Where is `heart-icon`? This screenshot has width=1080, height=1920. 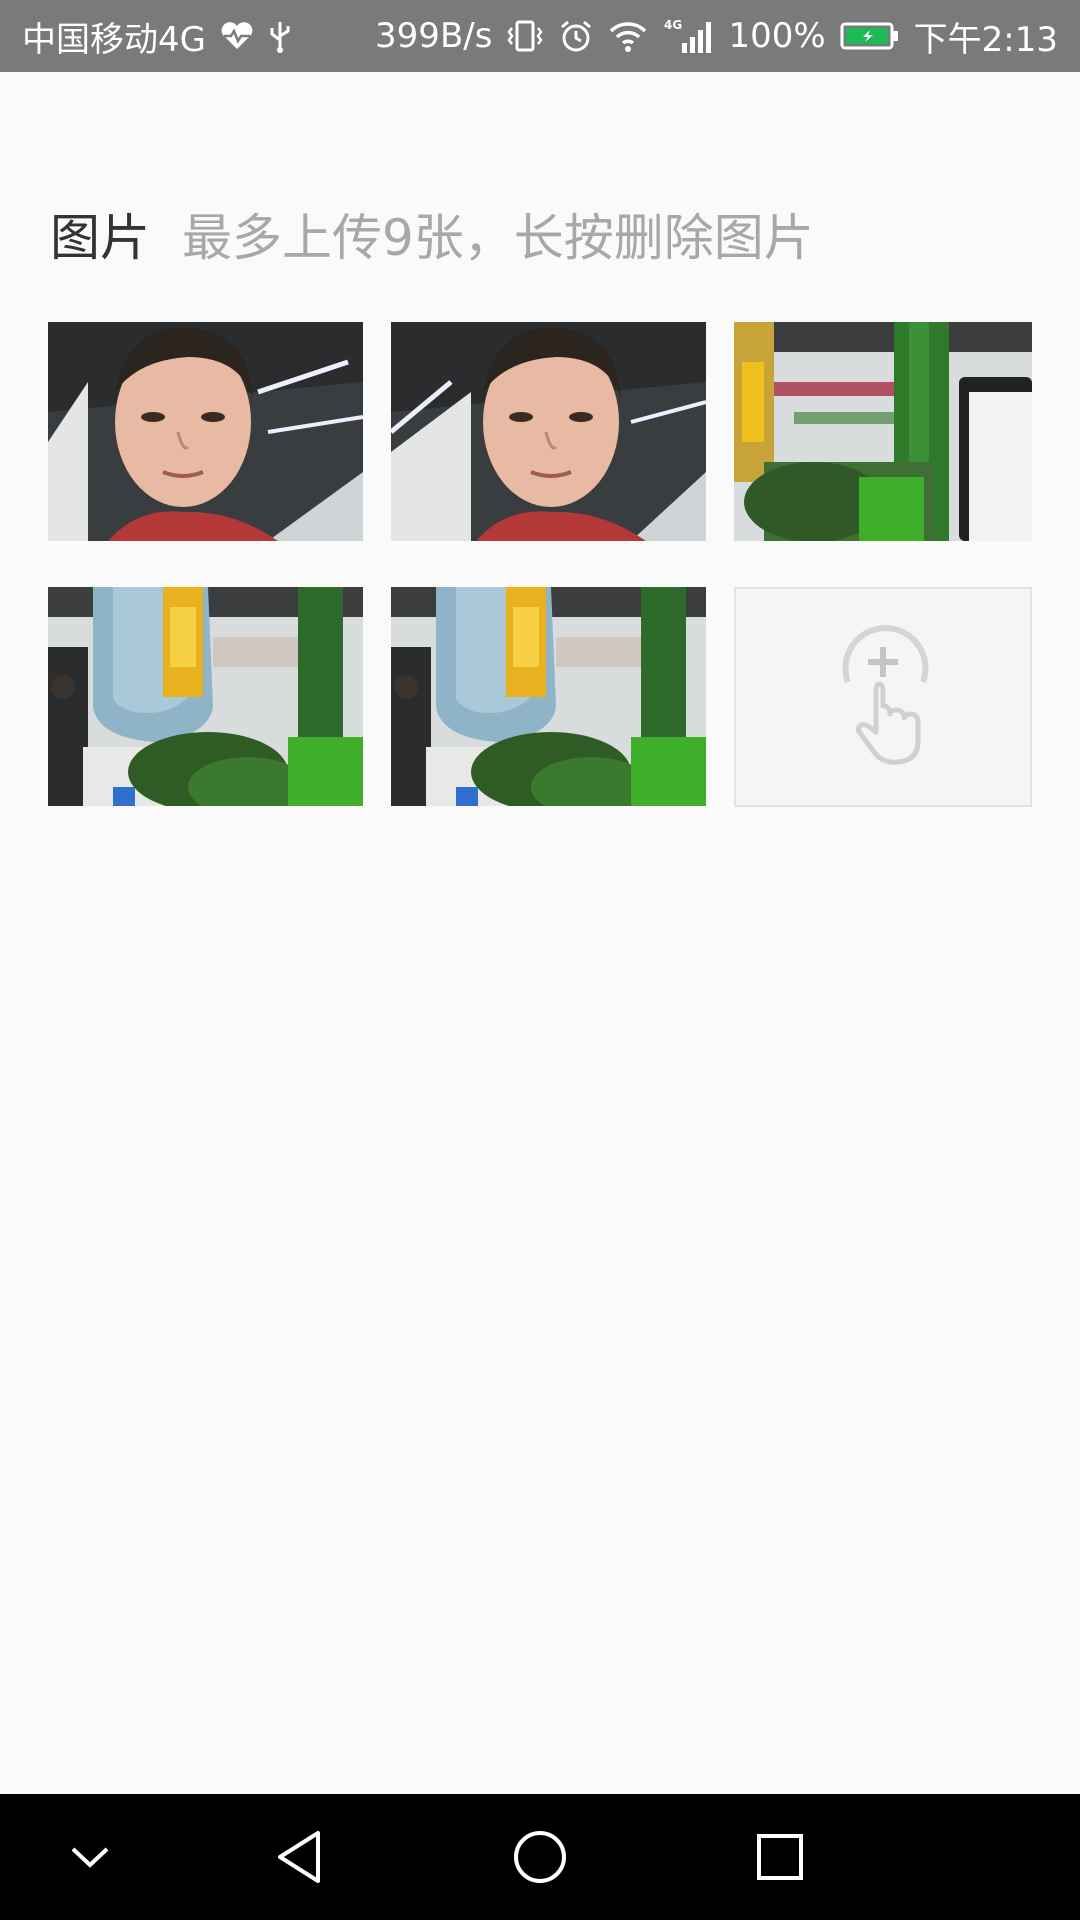
heart-icon is located at coordinates (237, 36).